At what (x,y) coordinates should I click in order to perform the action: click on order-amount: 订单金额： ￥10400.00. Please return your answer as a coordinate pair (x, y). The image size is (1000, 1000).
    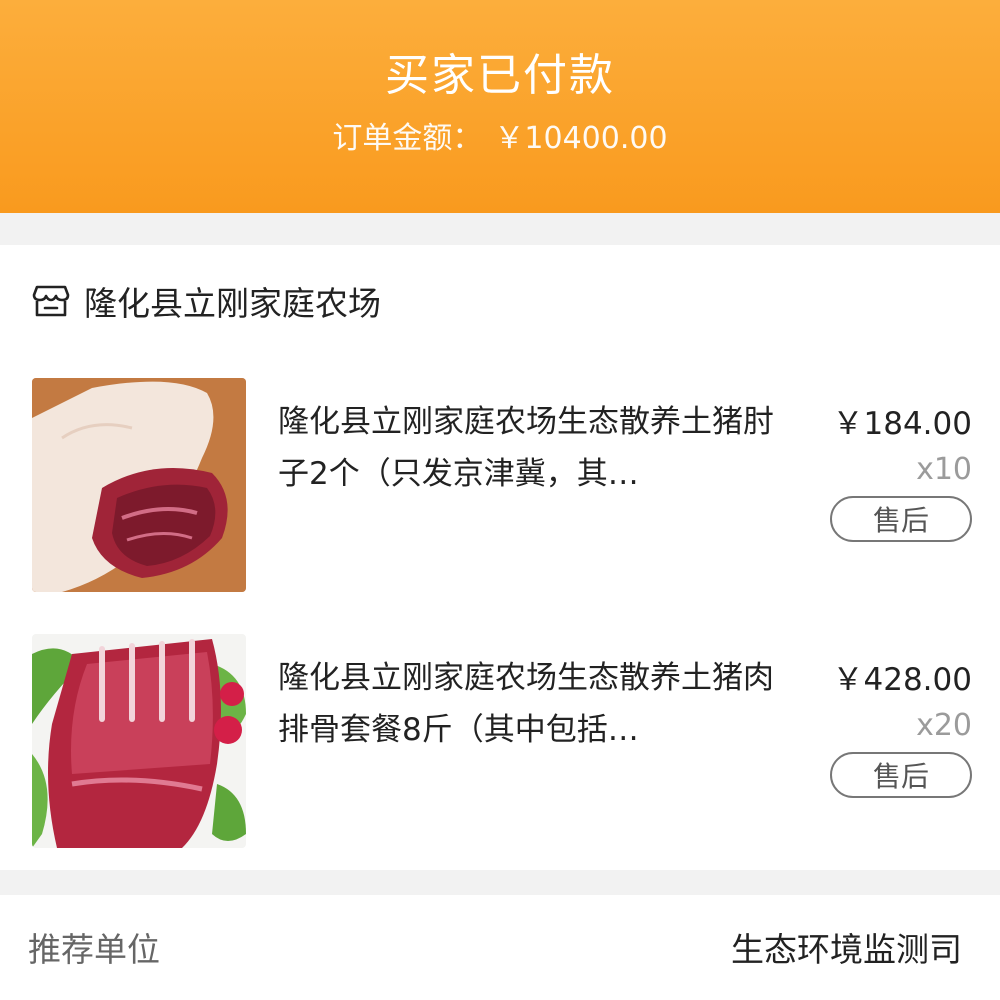
    Looking at the image, I should click on (499, 139).